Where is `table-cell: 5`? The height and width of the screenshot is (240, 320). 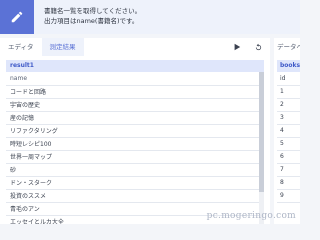 table-cell: 5 is located at coordinates (288, 144).